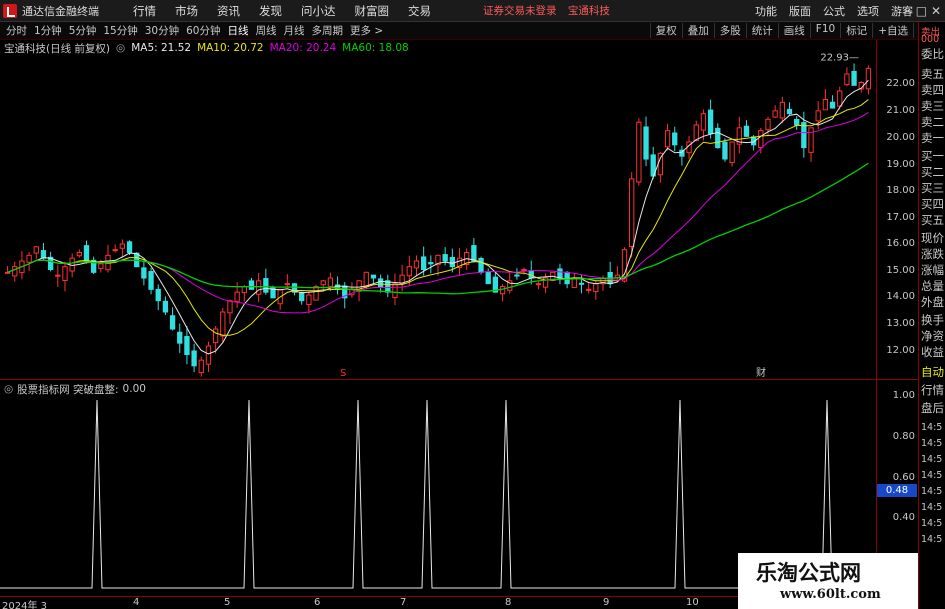  I want to click on tab-fenshi: 分时, so click(16, 30).